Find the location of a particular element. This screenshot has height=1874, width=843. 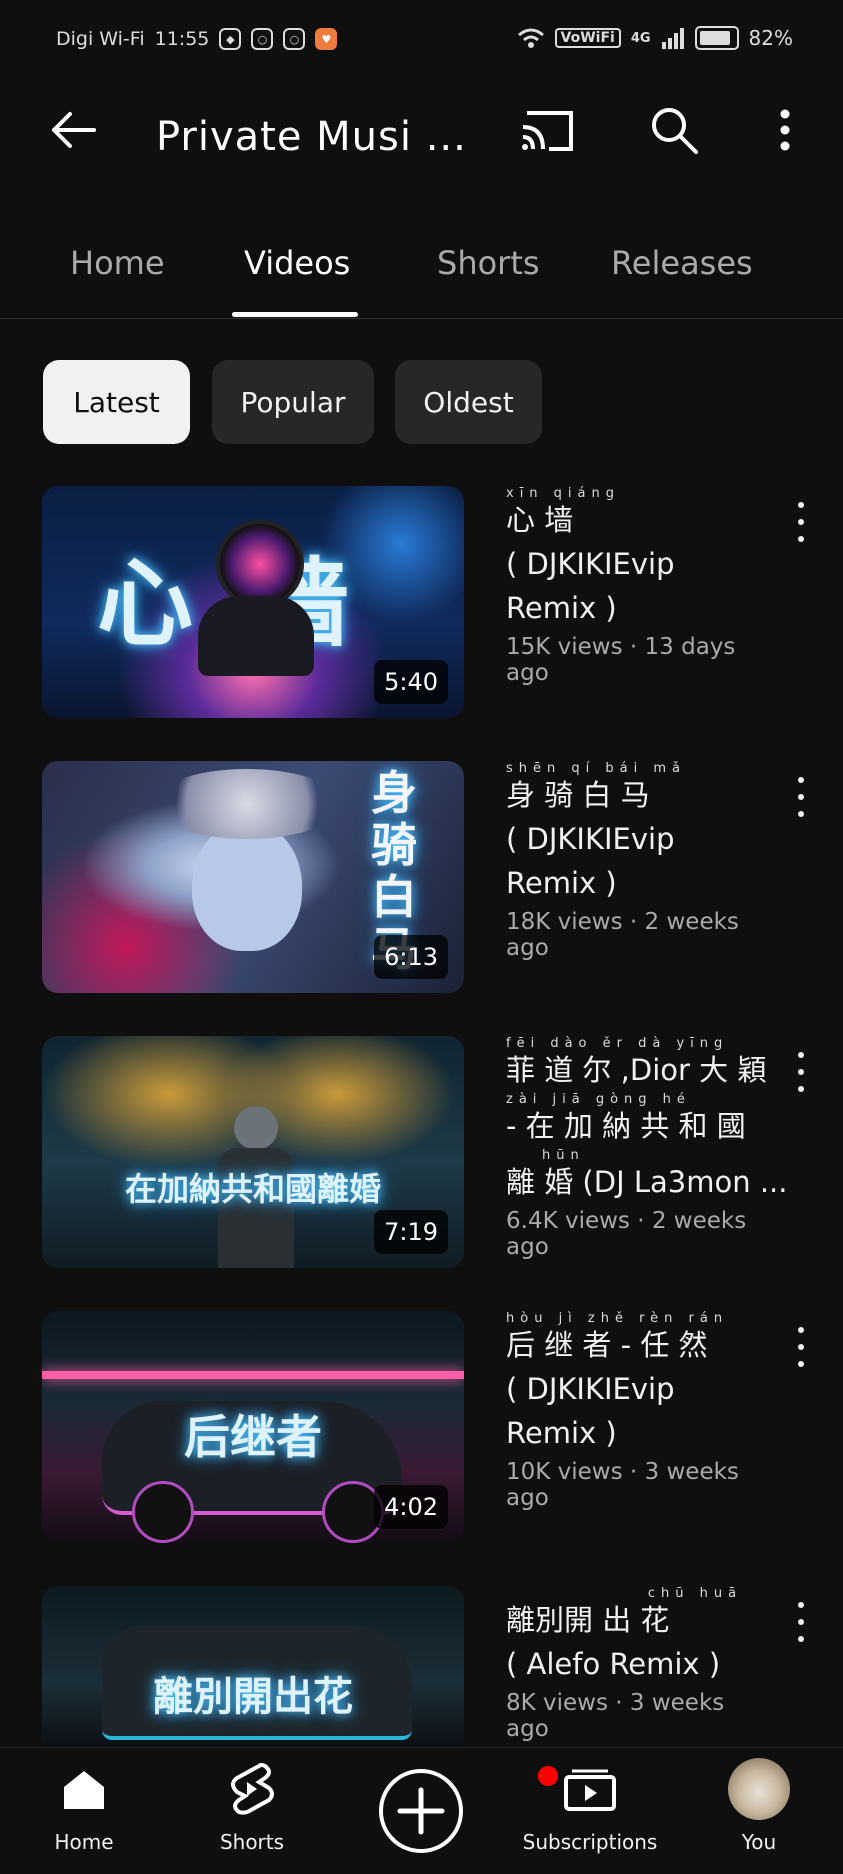

tab-home: Home is located at coordinates (117, 263).